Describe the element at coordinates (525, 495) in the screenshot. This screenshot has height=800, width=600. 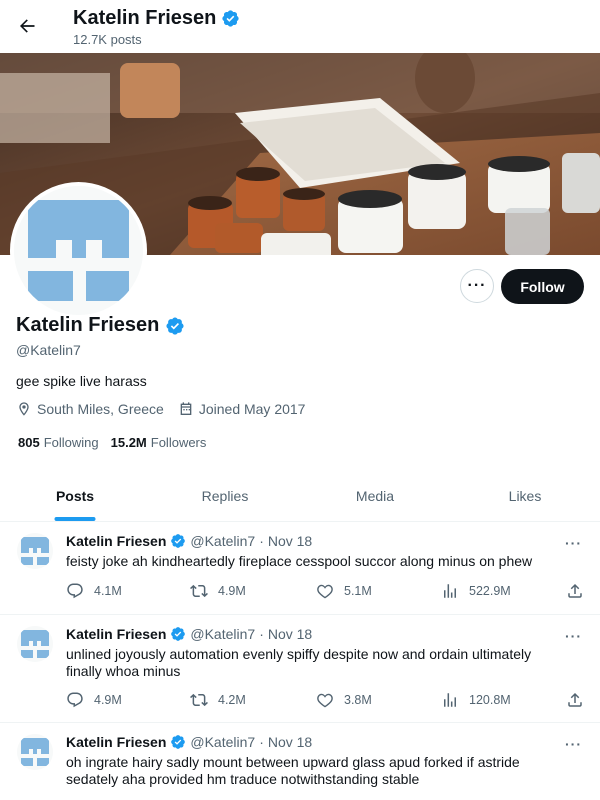
I see `tab-likes: Likes` at that location.